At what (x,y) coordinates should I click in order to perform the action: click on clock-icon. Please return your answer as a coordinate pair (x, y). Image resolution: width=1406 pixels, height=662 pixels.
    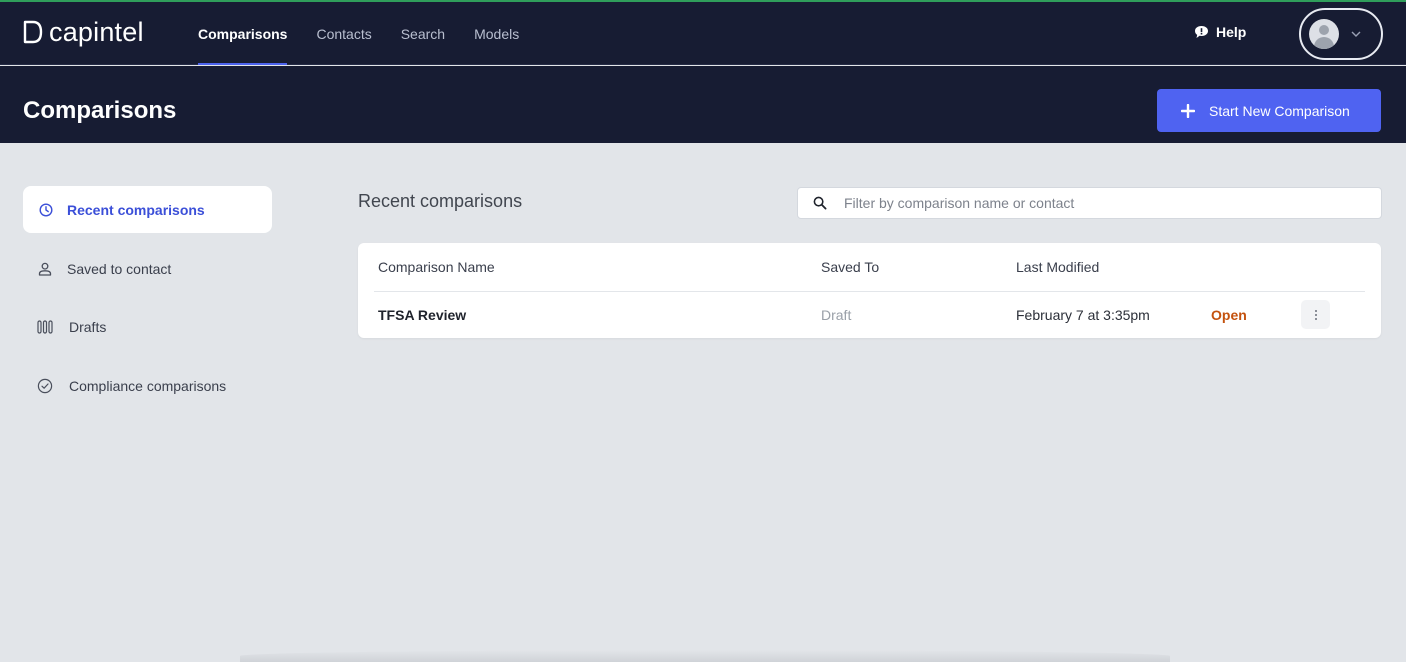
    Looking at the image, I should click on (46, 210).